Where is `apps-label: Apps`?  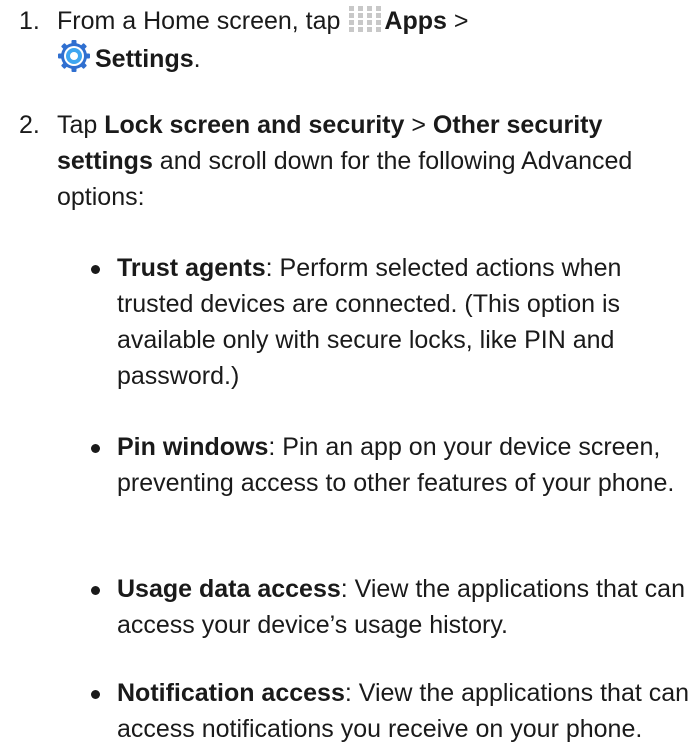
apps-label: Apps is located at coordinates (415, 21).